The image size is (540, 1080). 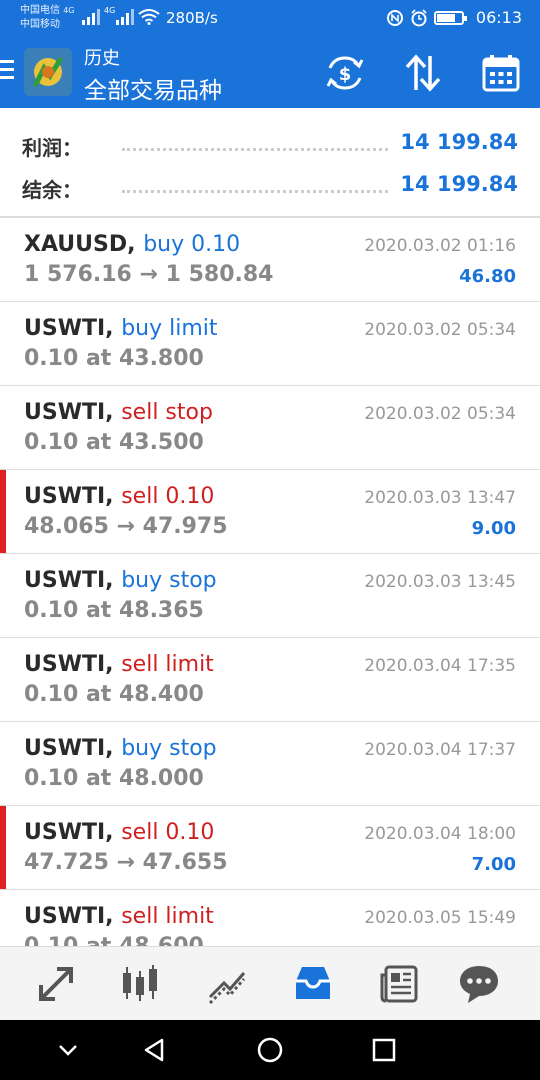 I want to click on battery-icon, so click(x=450, y=17).